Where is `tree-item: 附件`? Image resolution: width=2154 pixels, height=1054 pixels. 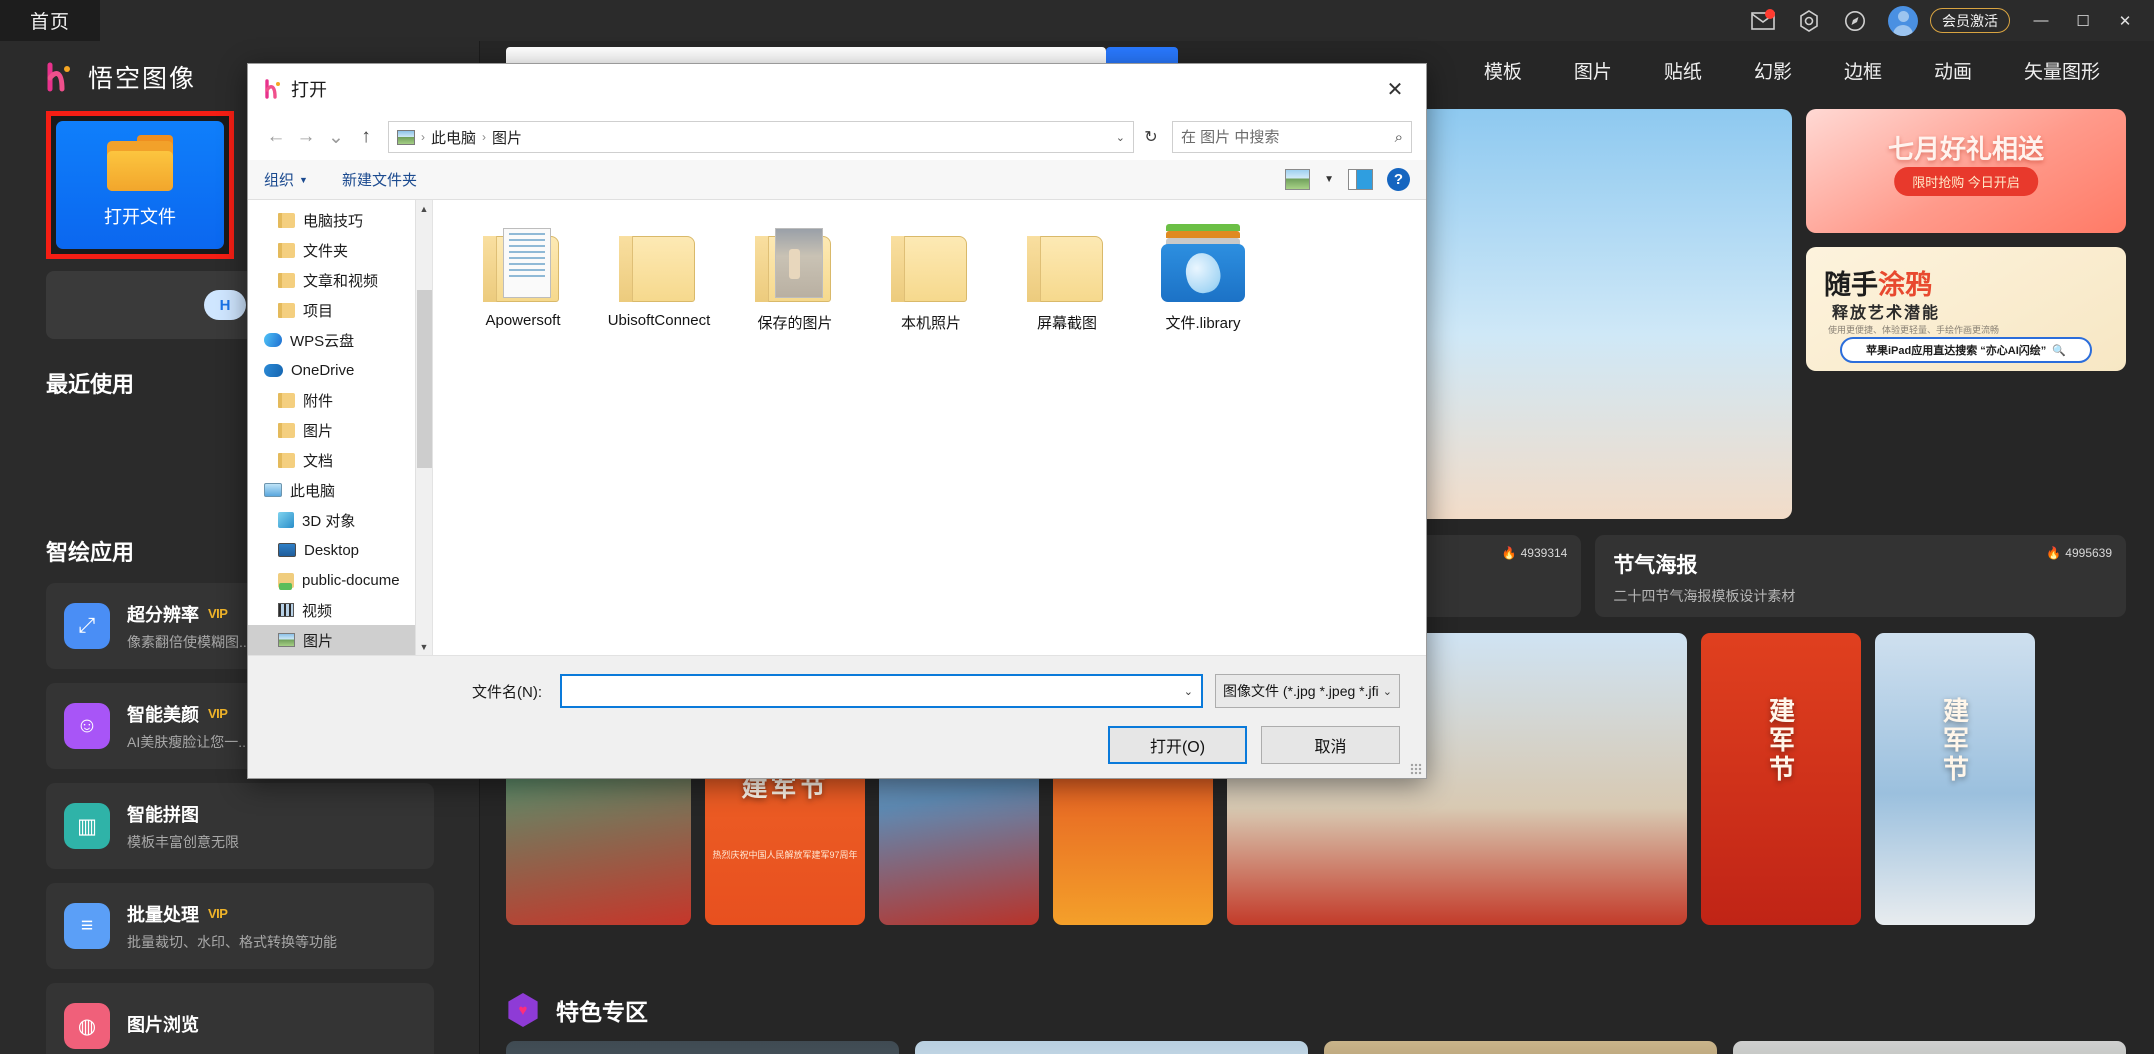
tree-item: 附件 is located at coordinates (340, 400).